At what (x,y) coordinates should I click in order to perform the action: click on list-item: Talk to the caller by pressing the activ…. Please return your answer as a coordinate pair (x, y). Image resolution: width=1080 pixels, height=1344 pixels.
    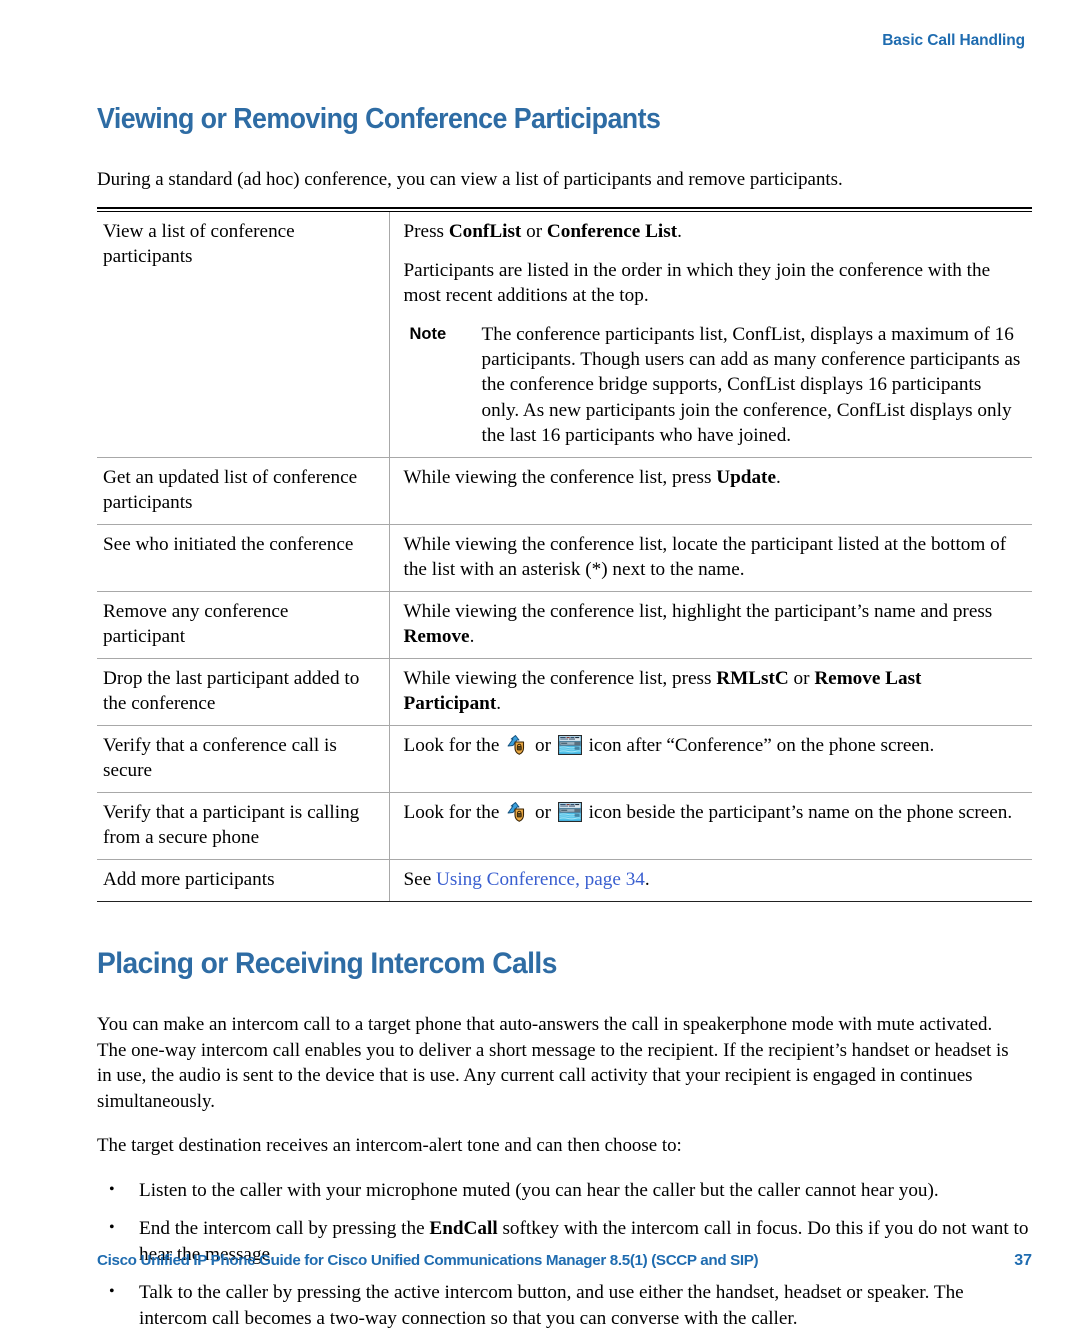
    Looking at the image, I should click on (564, 1305).